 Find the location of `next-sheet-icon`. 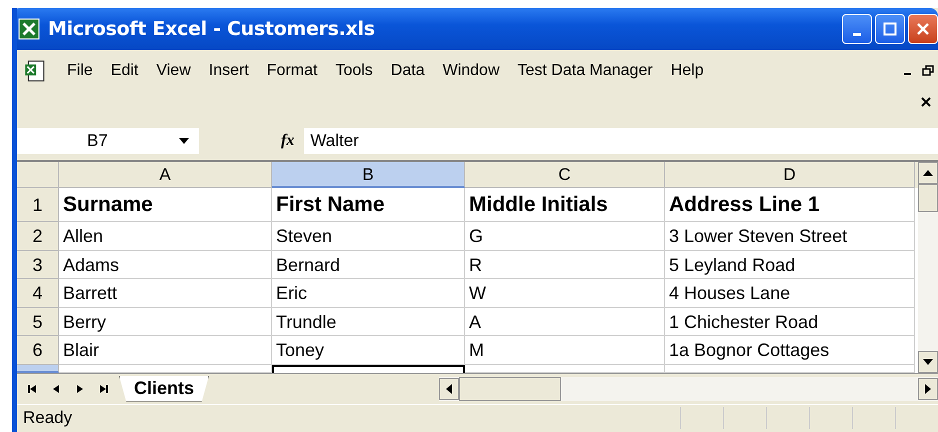

next-sheet-icon is located at coordinates (80, 389).